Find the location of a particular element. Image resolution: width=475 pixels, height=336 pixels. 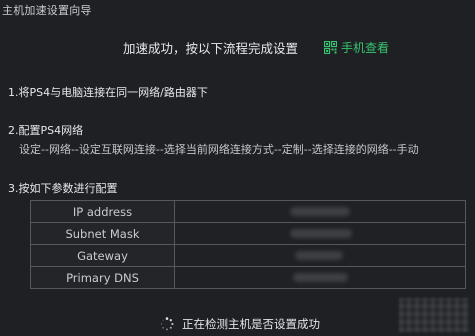

table-row: Subnet Mask is located at coordinates (248, 233).